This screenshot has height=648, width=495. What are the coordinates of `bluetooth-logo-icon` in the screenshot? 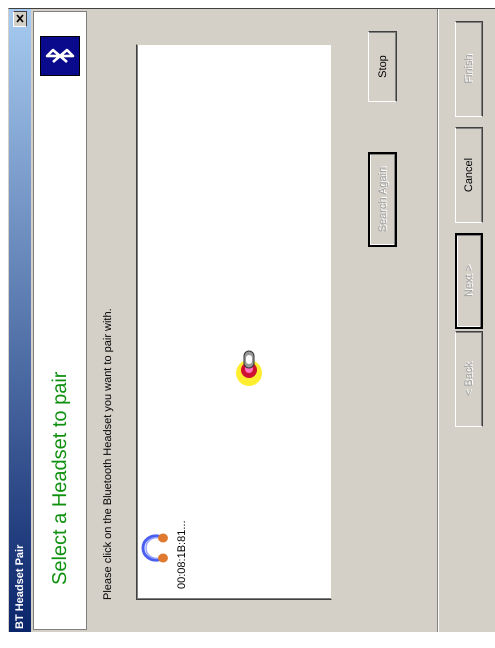 It's located at (60, 56).